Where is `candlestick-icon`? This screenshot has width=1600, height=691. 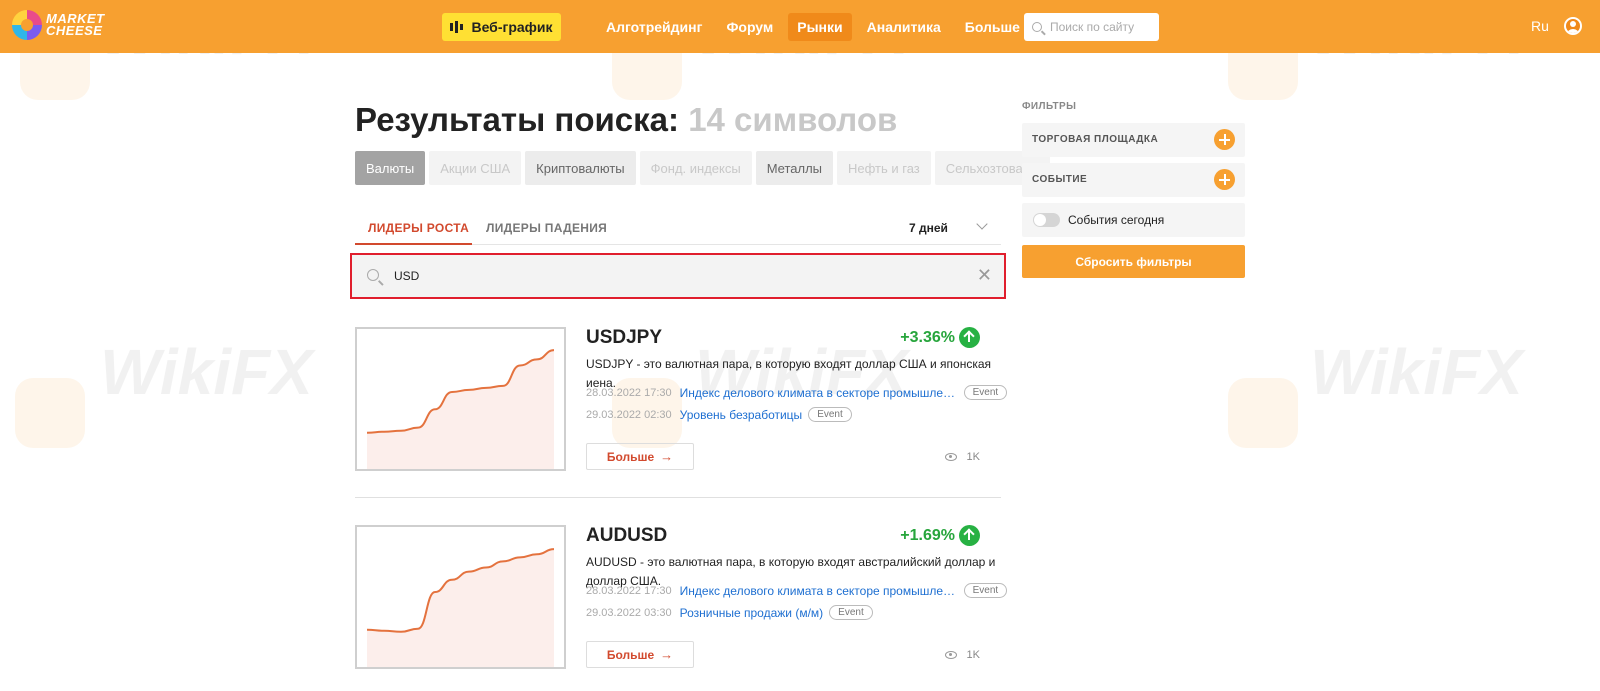 candlestick-icon is located at coordinates (457, 27).